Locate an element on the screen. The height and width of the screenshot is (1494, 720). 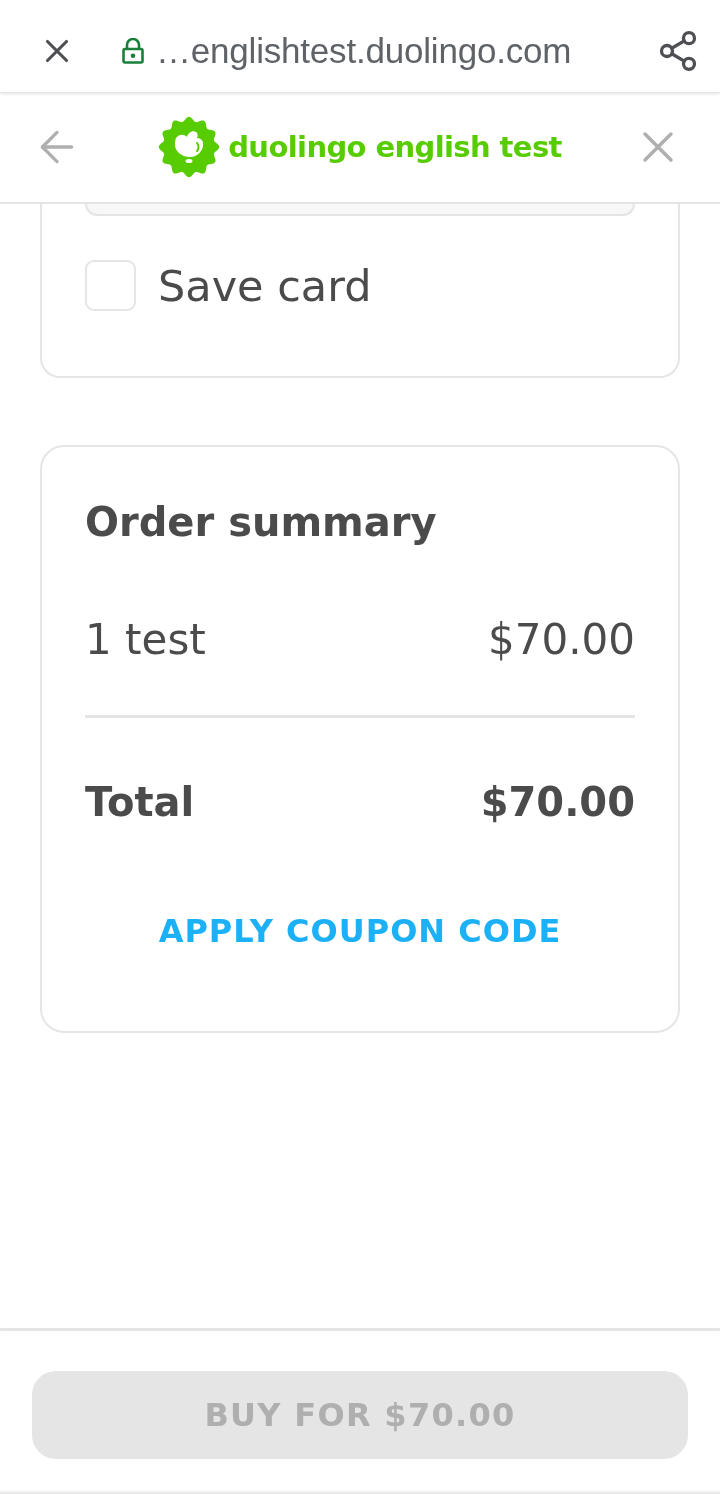
total-amount: $70.00 is located at coordinates (557, 802).